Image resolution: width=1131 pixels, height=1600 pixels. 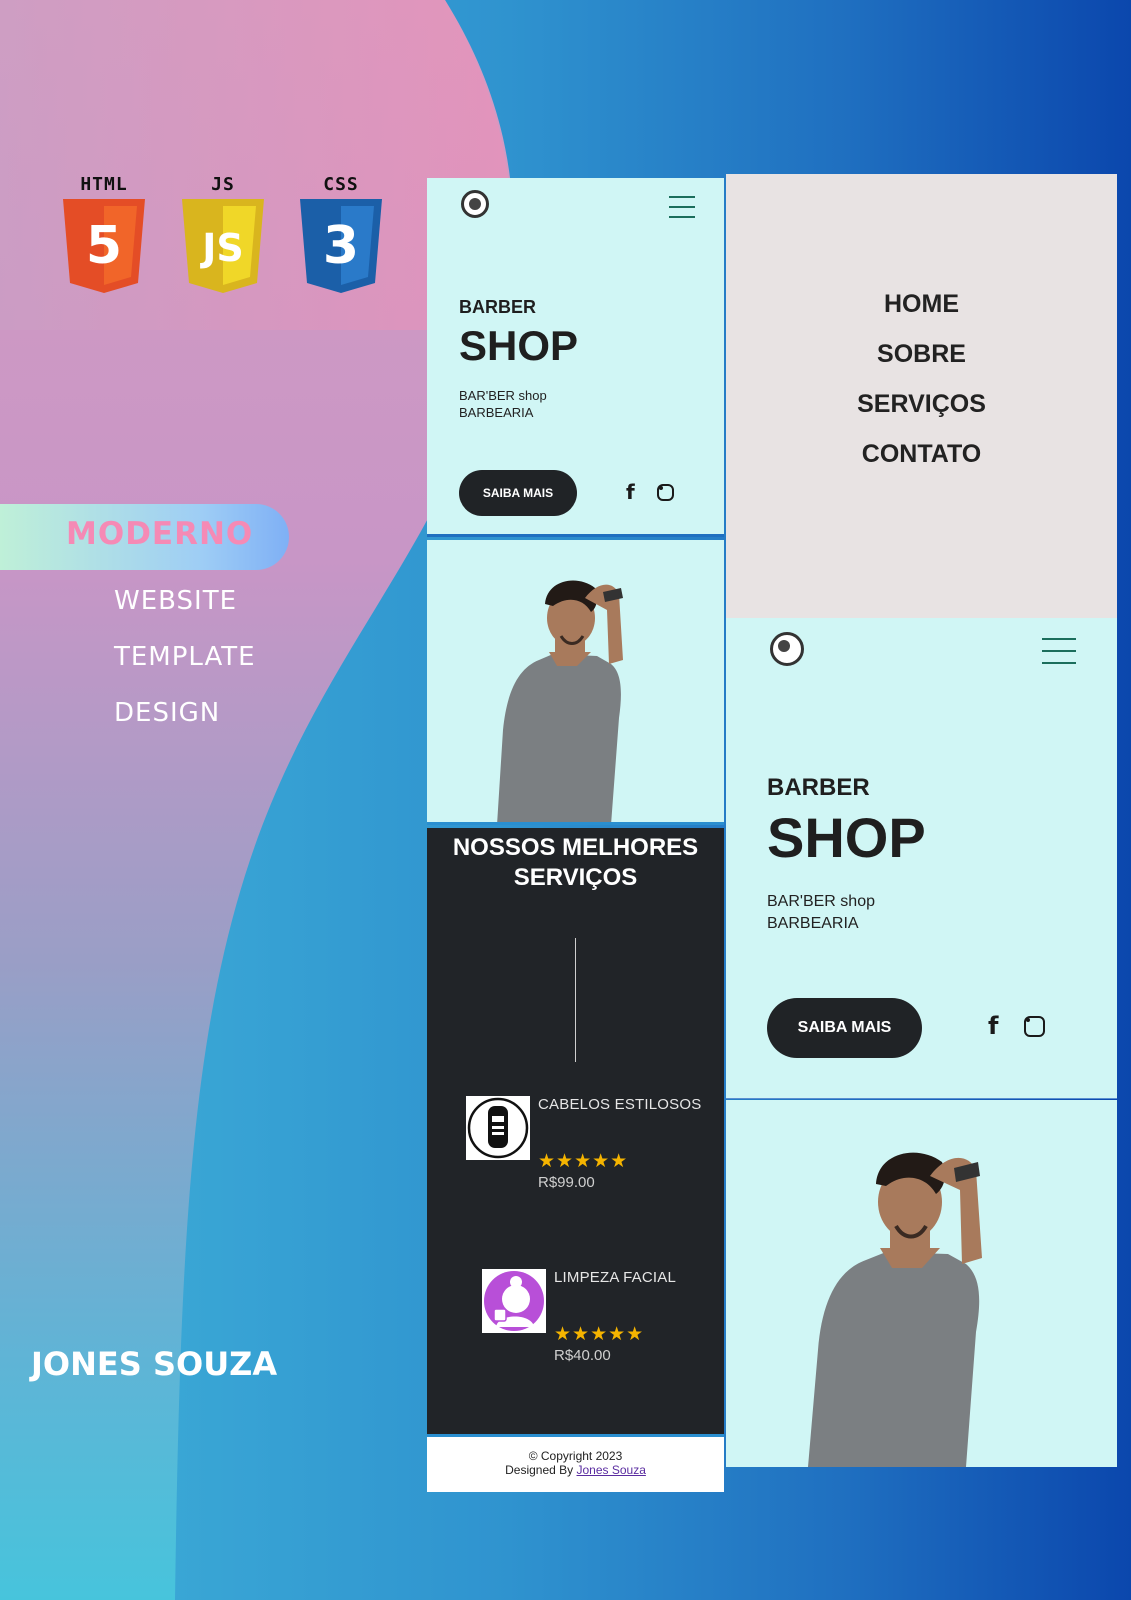 I want to click on website-label: WEBSITE, so click(x=175, y=601).